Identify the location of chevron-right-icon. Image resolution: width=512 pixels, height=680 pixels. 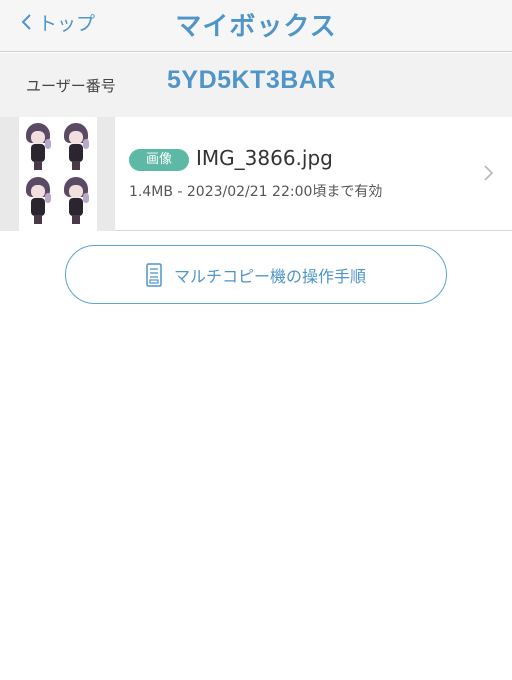
(489, 173).